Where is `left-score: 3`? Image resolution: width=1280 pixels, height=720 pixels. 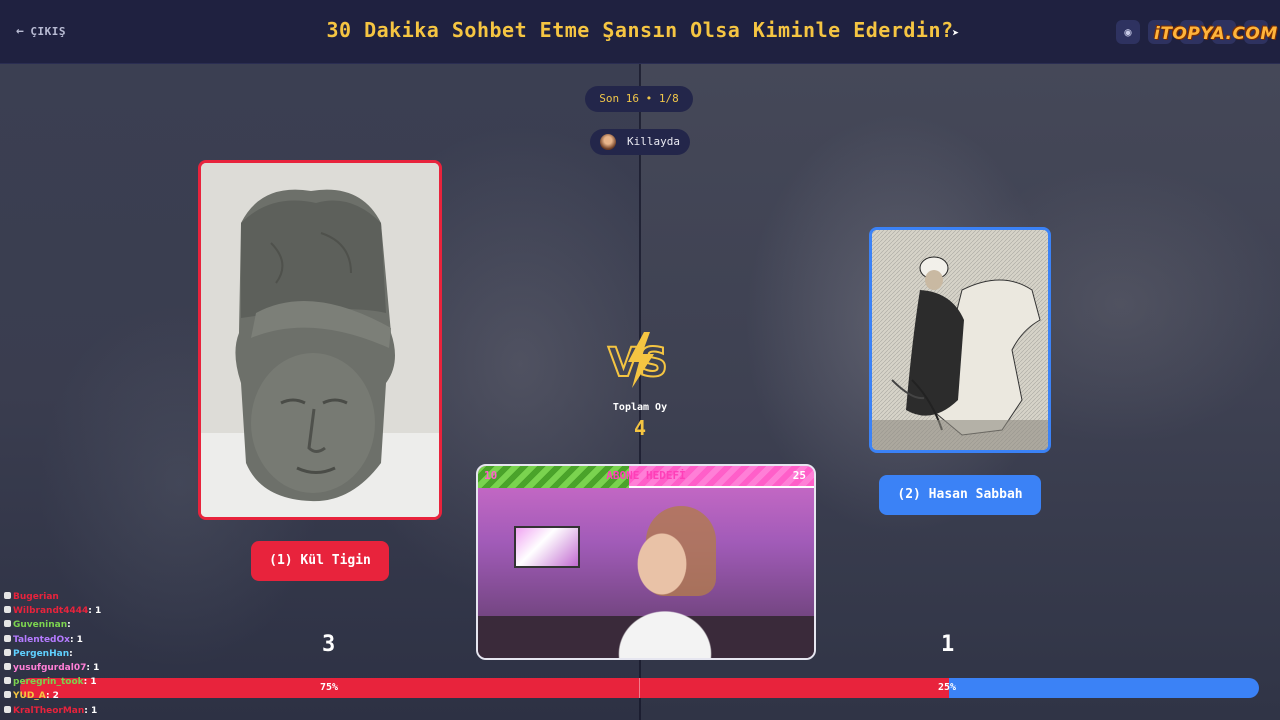
left-score: 3 is located at coordinates (329, 644).